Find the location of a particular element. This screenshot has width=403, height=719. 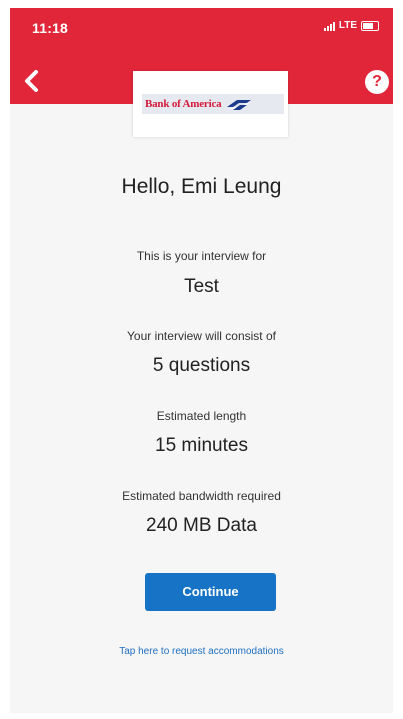

company-logo: Bank of America is located at coordinates (210, 104).